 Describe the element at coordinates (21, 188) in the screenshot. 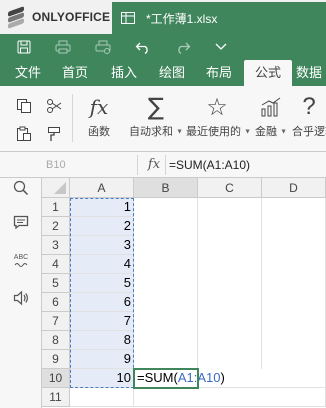

I see `search-icon` at that location.